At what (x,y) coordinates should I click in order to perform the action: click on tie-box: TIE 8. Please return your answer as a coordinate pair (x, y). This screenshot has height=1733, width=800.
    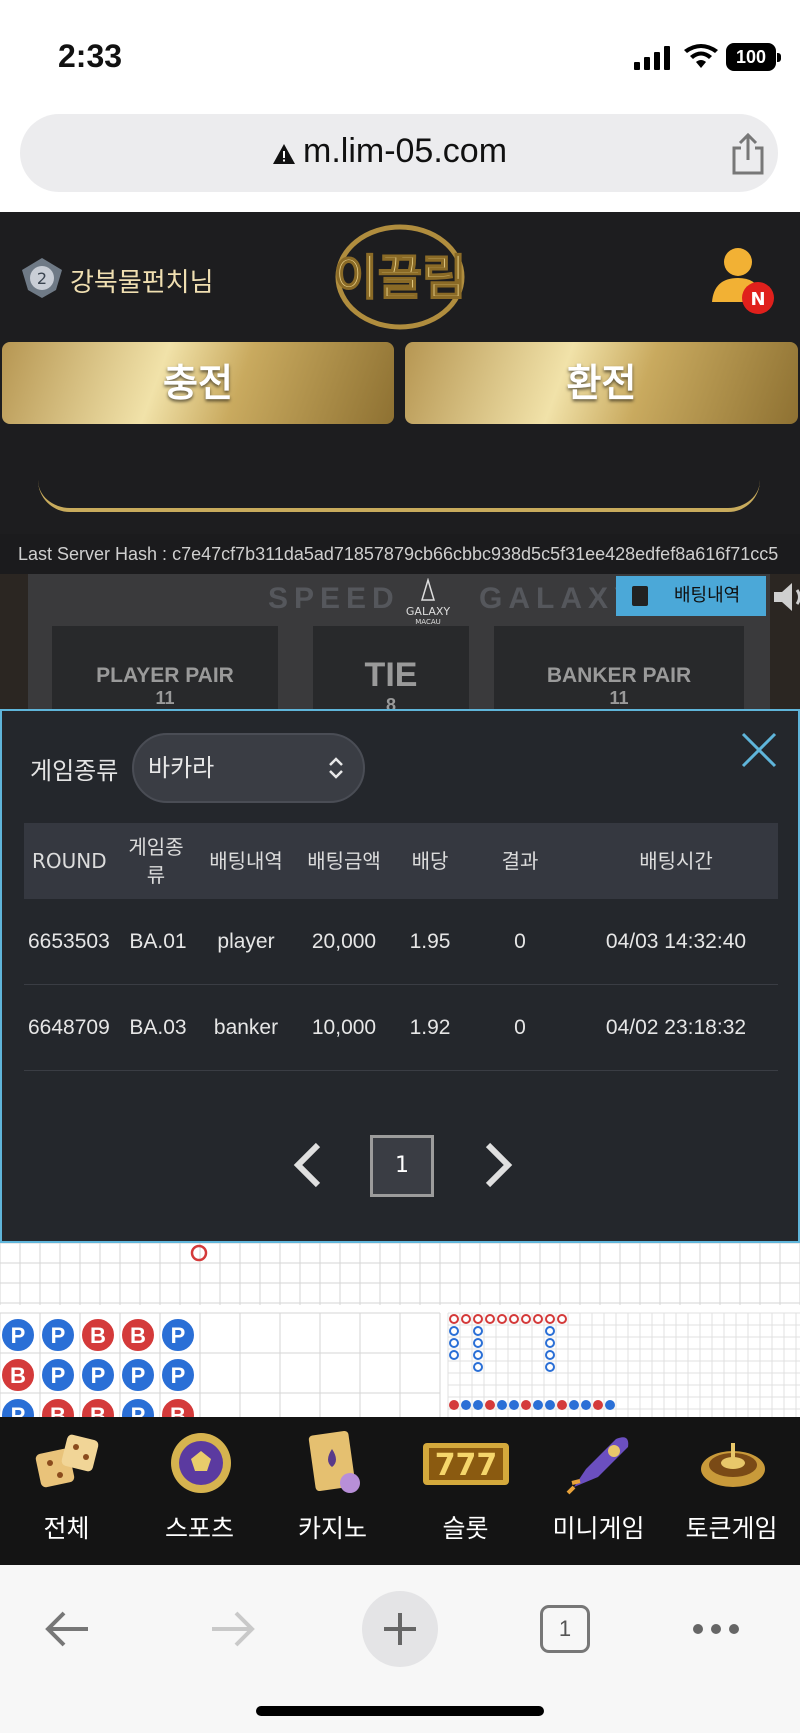
    Looking at the image, I should click on (391, 667).